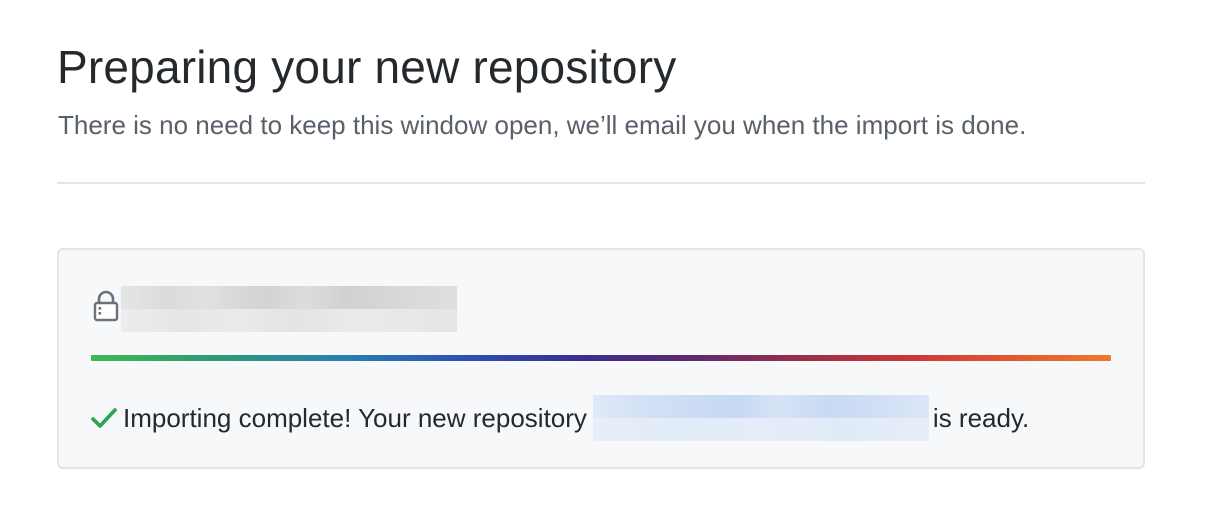 Image resolution: width=1220 pixels, height=532 pixels. I want to click on new-repository-link, so click(760, 418).